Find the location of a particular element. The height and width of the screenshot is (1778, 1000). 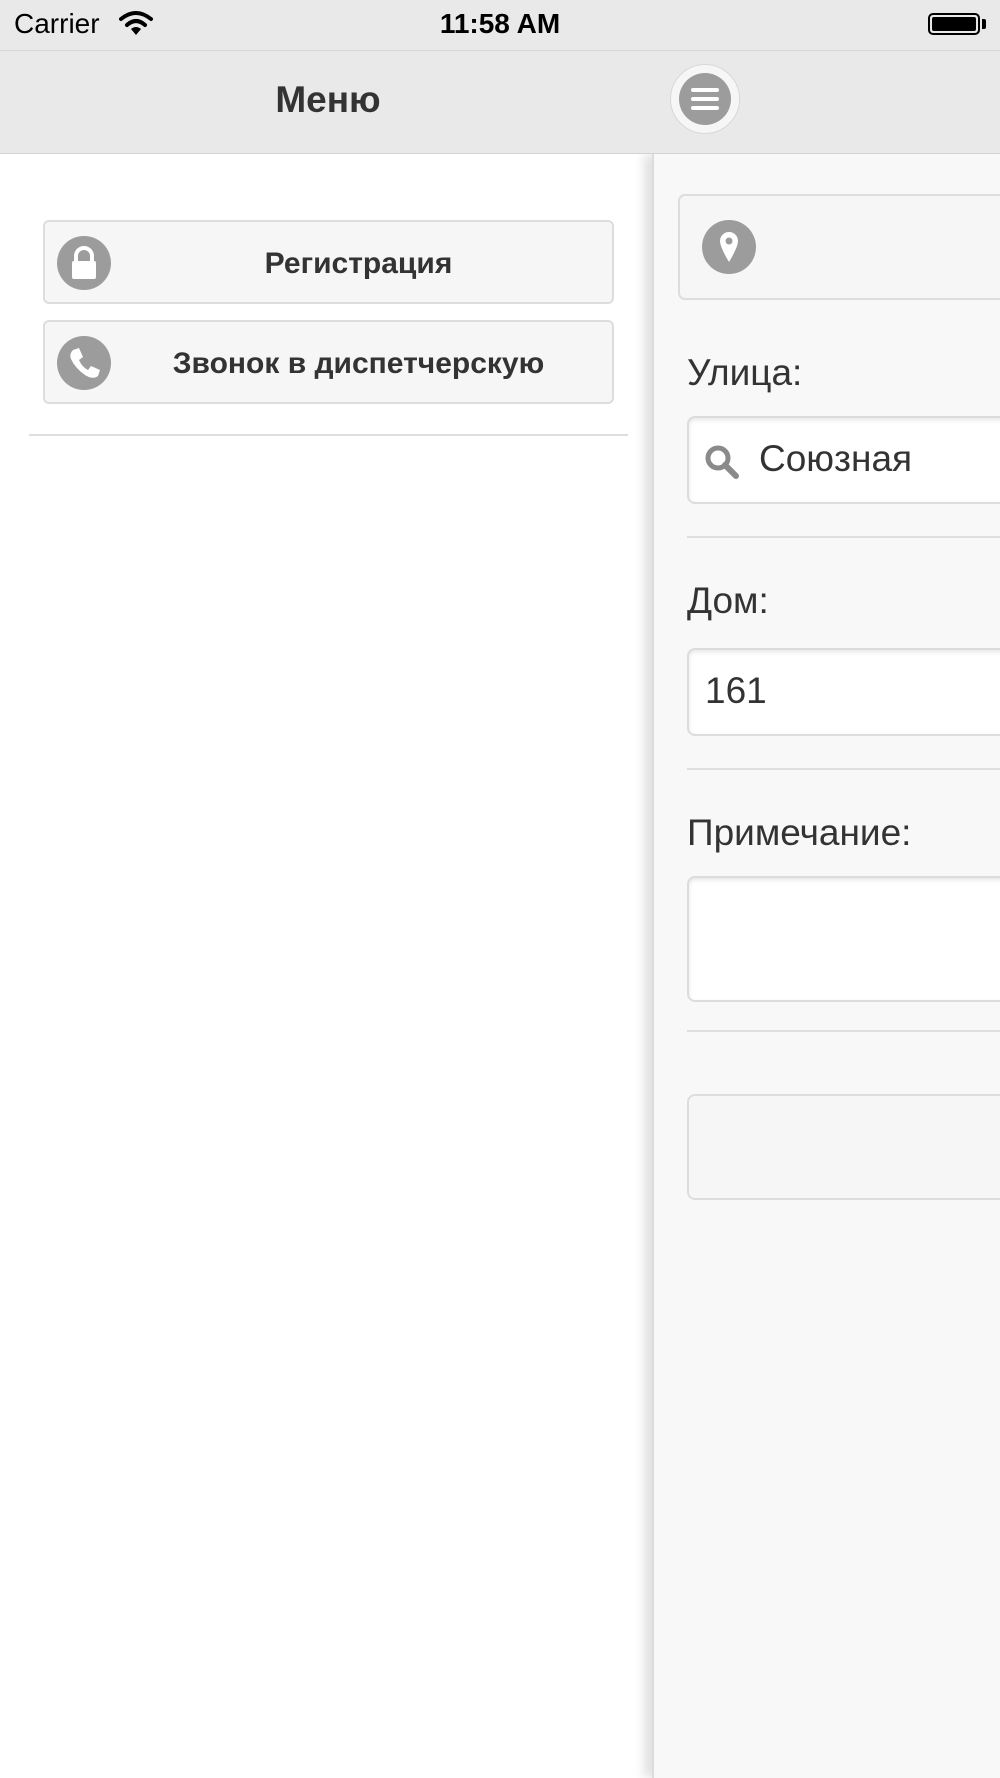

note-label: Примечание: is located at coordinates (799, 832).